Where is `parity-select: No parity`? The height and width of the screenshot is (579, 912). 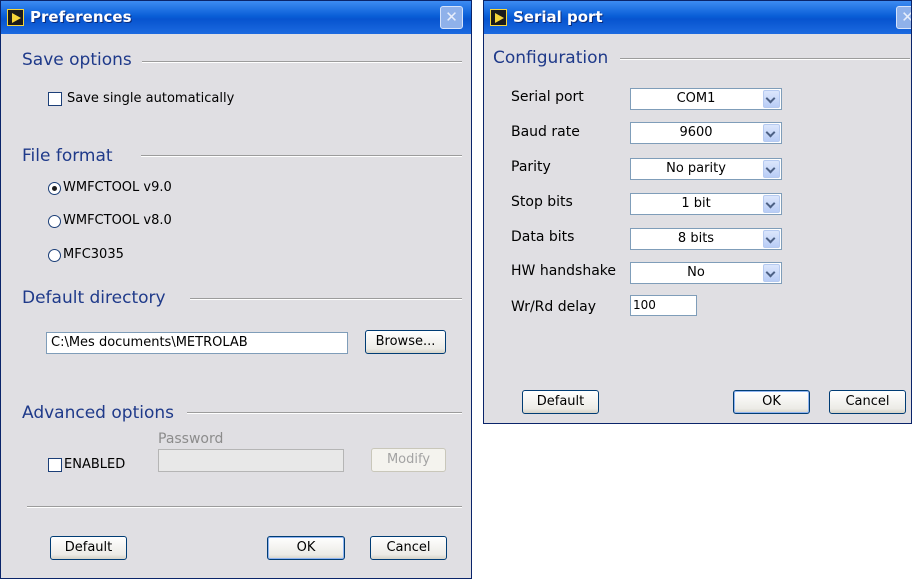 parity-select: No parity is located at coordinates (706, 169).